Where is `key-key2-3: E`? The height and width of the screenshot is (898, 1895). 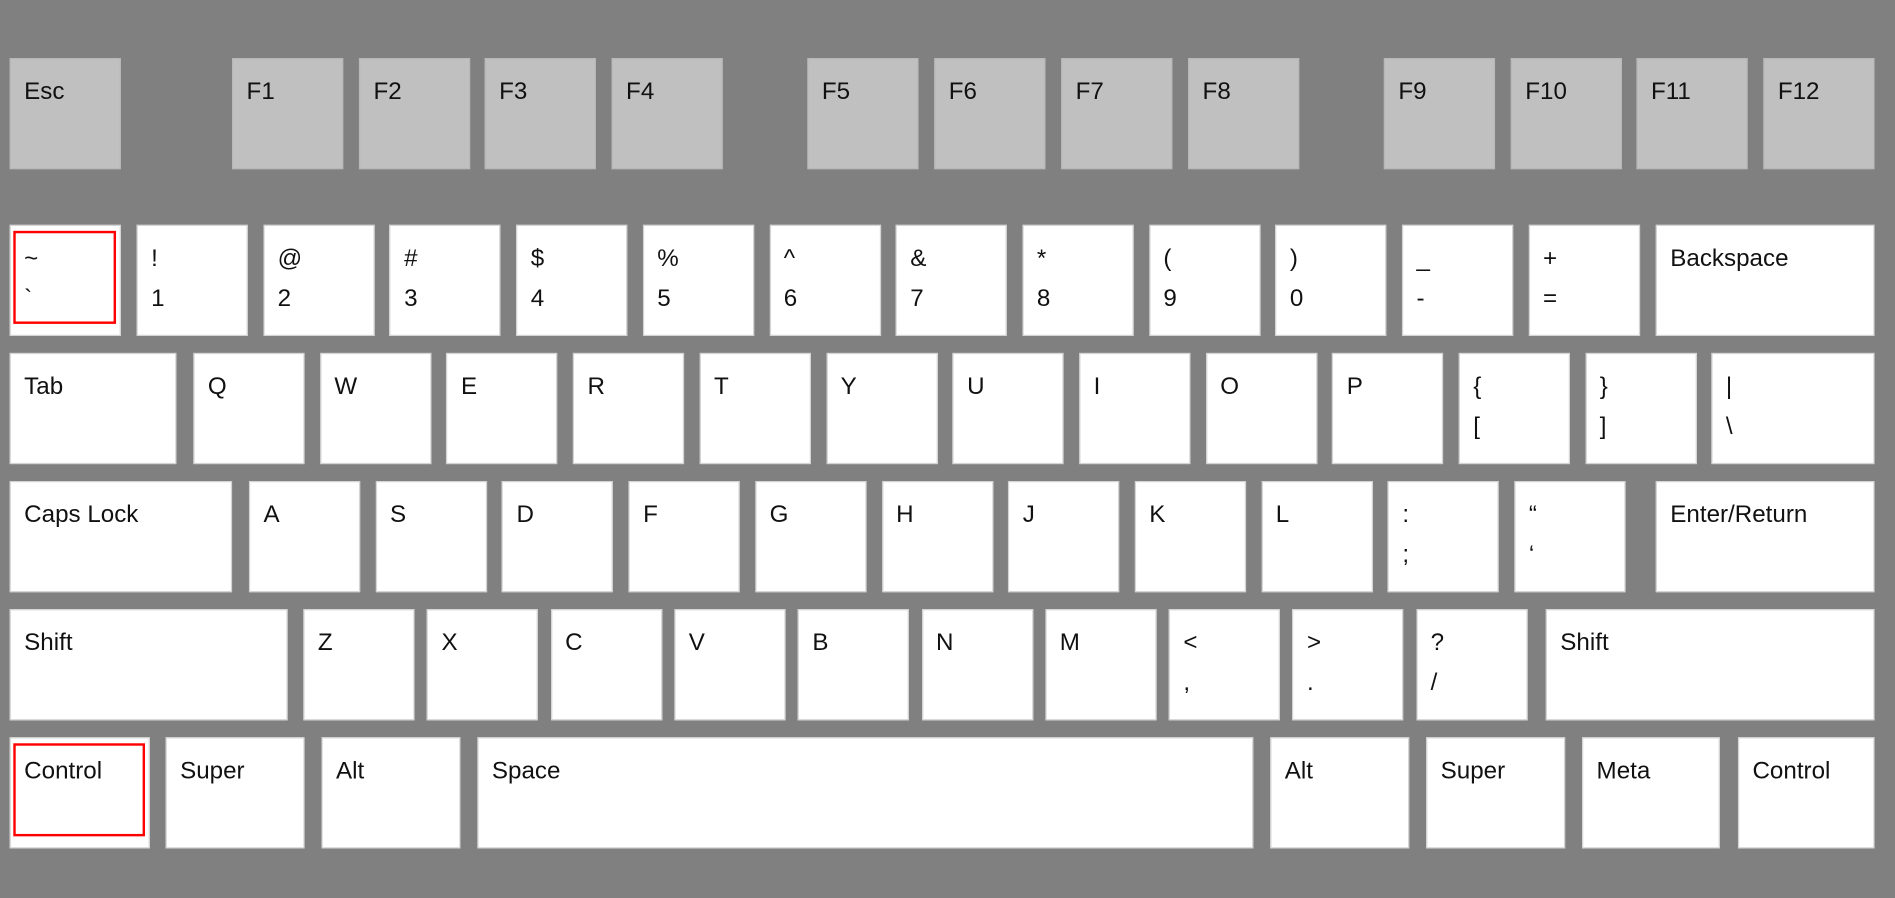
key-key2-3: E is located at coordinates (502, 408).